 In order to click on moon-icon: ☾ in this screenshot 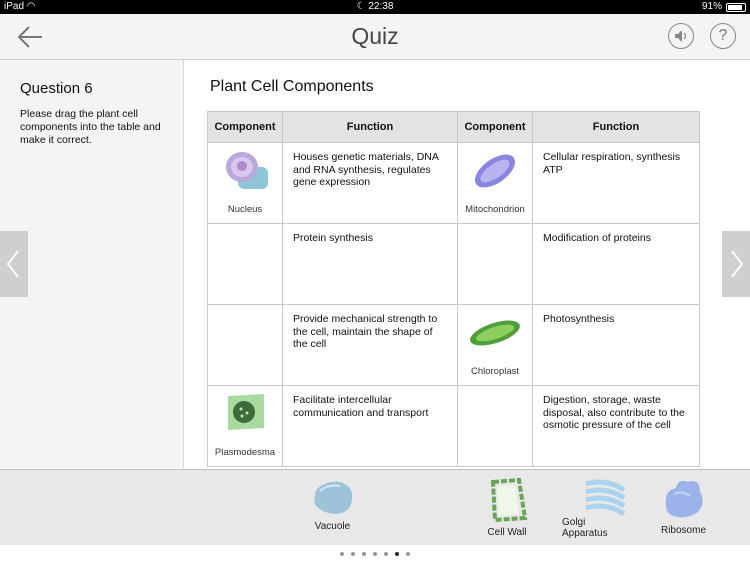, I will do `click(361, 6)`.